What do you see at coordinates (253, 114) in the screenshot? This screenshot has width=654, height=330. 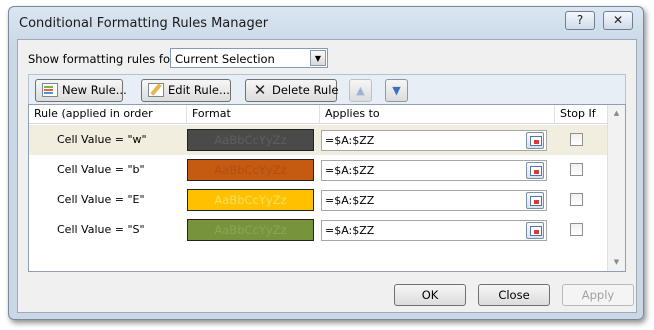 I see `column-header-format: Format` at bounding box center [253, 114].